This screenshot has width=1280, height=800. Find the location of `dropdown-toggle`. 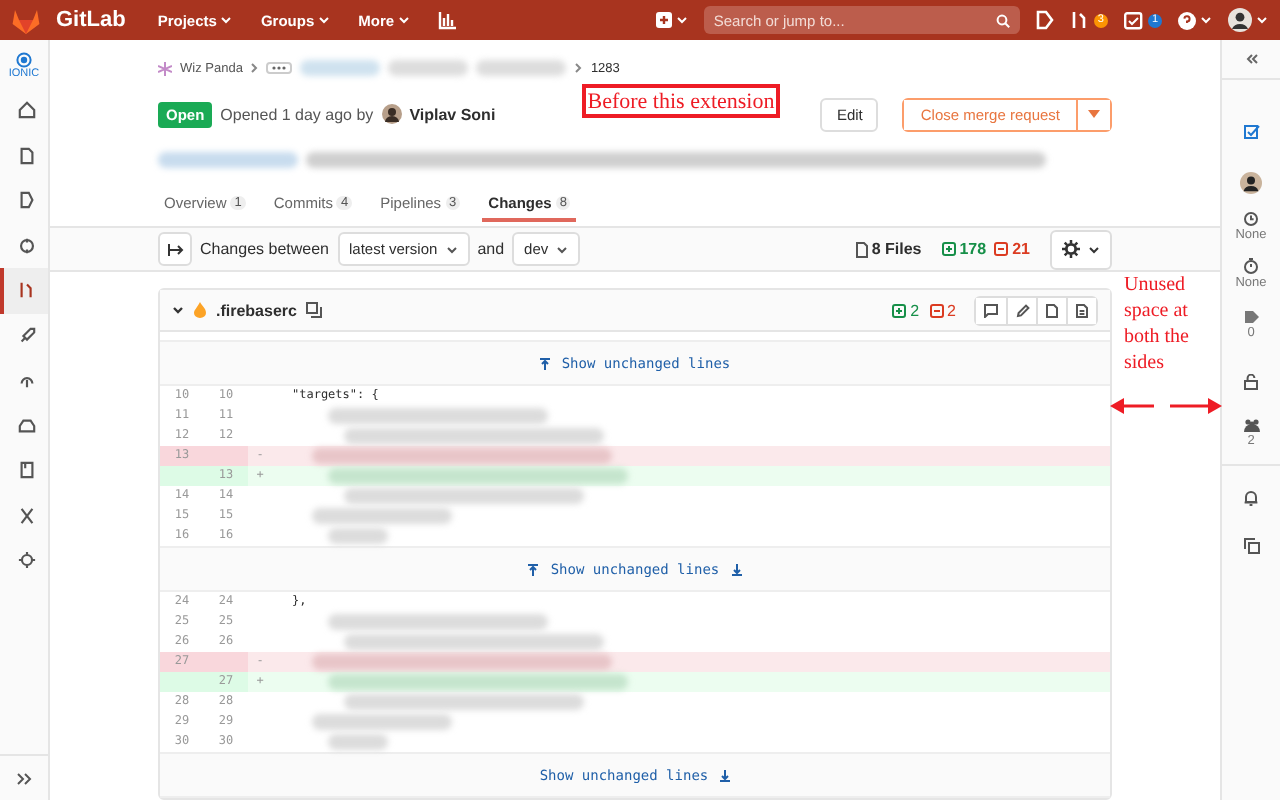

dropdown-toggle is located at coordinates (1093, 114).